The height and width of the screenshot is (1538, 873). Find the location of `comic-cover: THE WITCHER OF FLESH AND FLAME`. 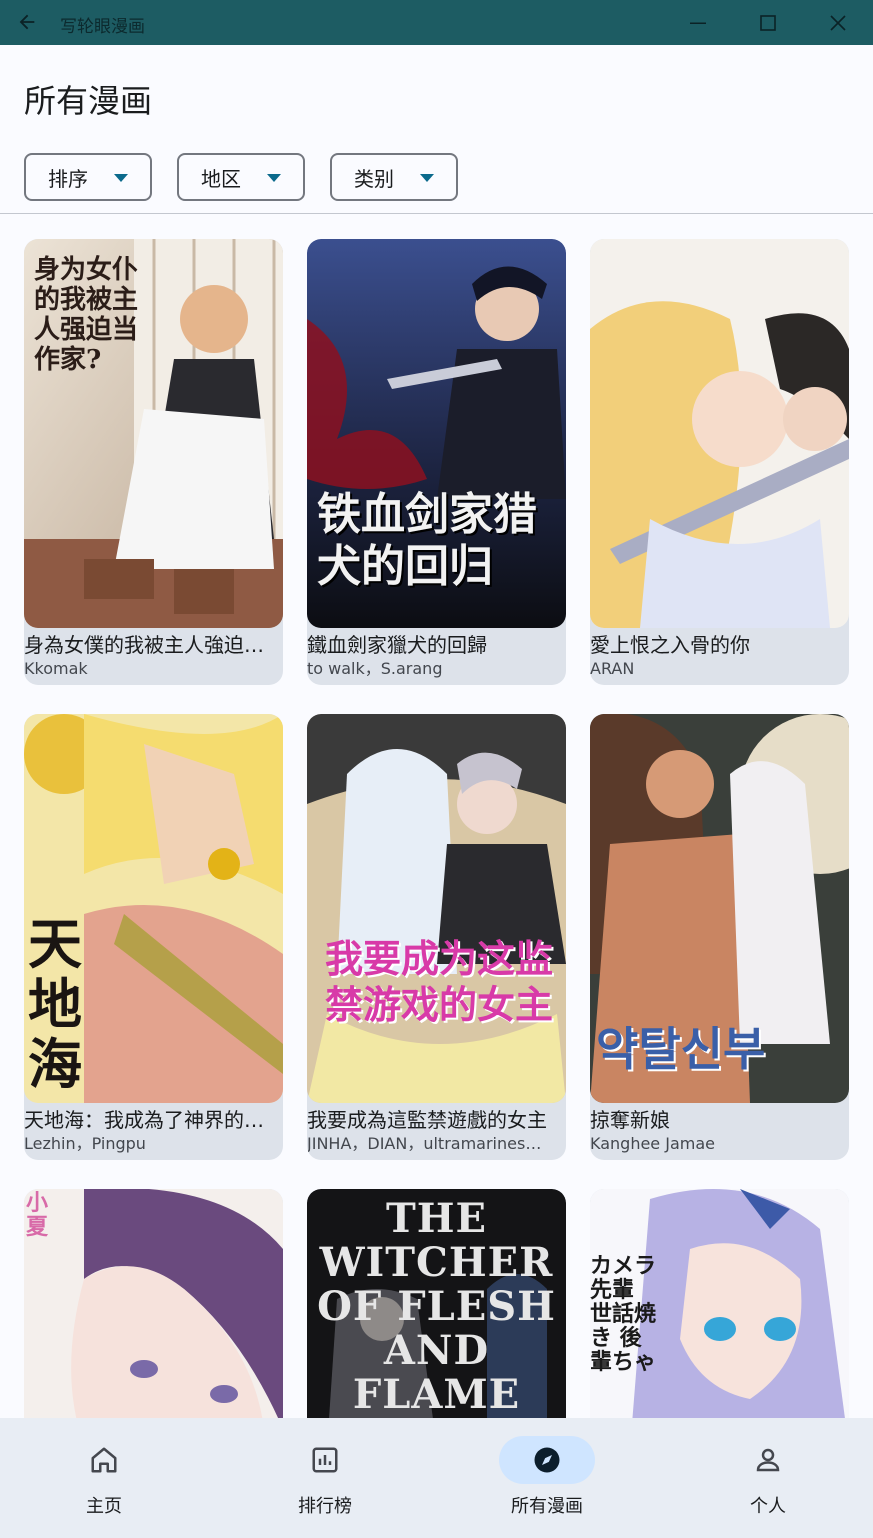

comic-cover: THE WITCHER OF FLESH AND FLAME is located at coordinates (436, 1304).